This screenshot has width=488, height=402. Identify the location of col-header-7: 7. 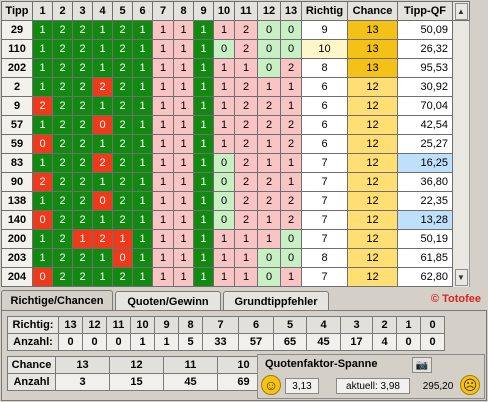
(163, 11).